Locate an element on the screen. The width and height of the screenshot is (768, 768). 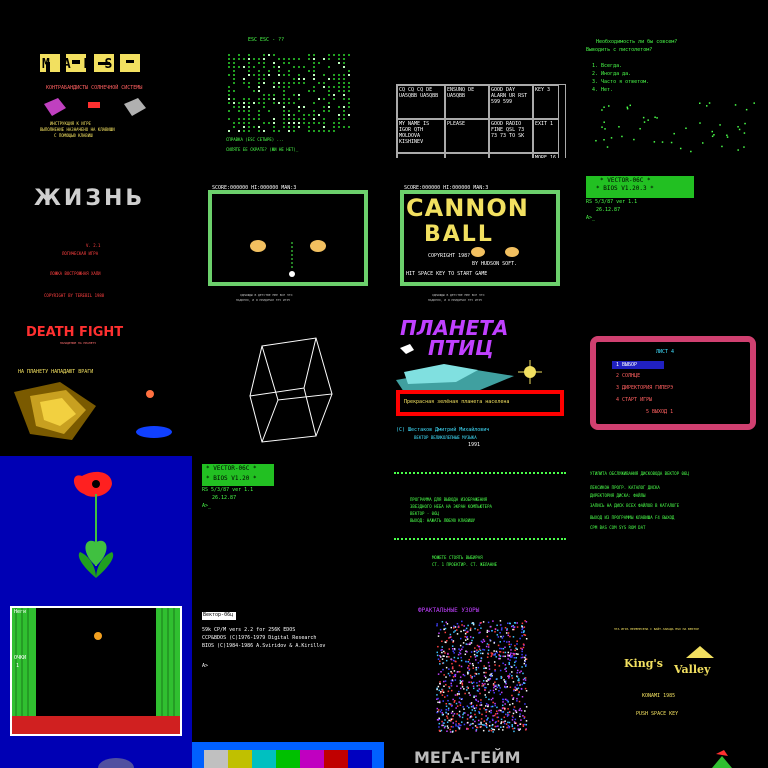
menu-item-3: 3 ДИРЕКТОРИЯ ГИПЕРЭ is located at coordinates (644, 388).